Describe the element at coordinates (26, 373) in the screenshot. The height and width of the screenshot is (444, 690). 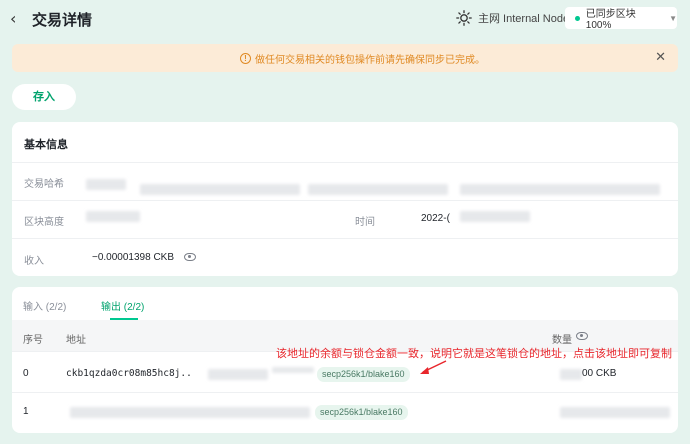
I see `row-index: 0` at that location.